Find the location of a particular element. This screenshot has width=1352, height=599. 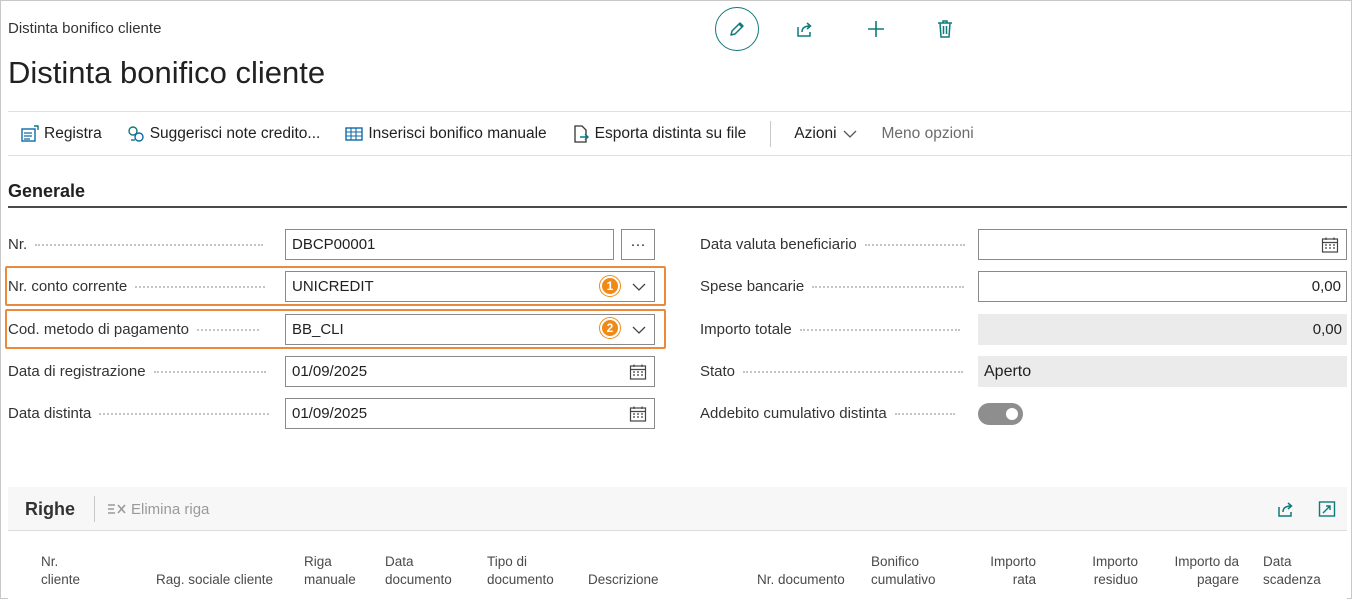

delete-line-icon is located at coordinates (117, 509).